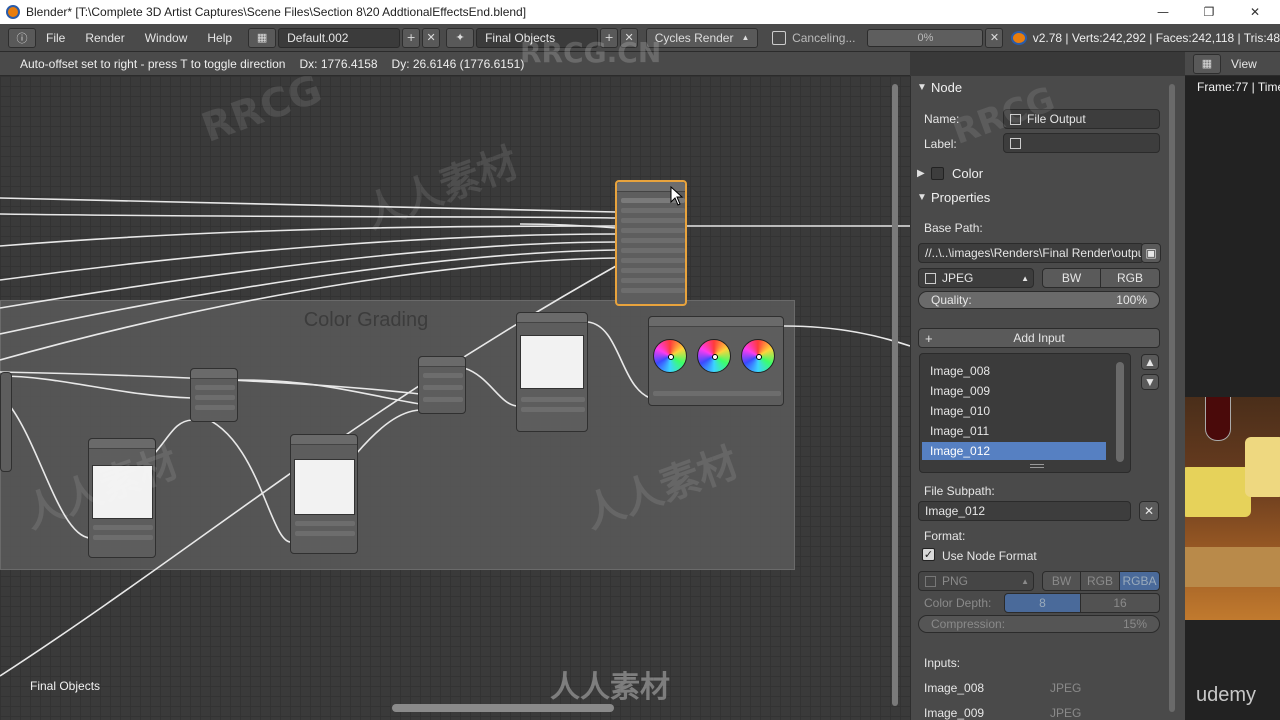 This screenshot has height=720, width=1280. Describe the element at coordinates (442, 385) in the screenshot. I see `mix-node-right` at that location.